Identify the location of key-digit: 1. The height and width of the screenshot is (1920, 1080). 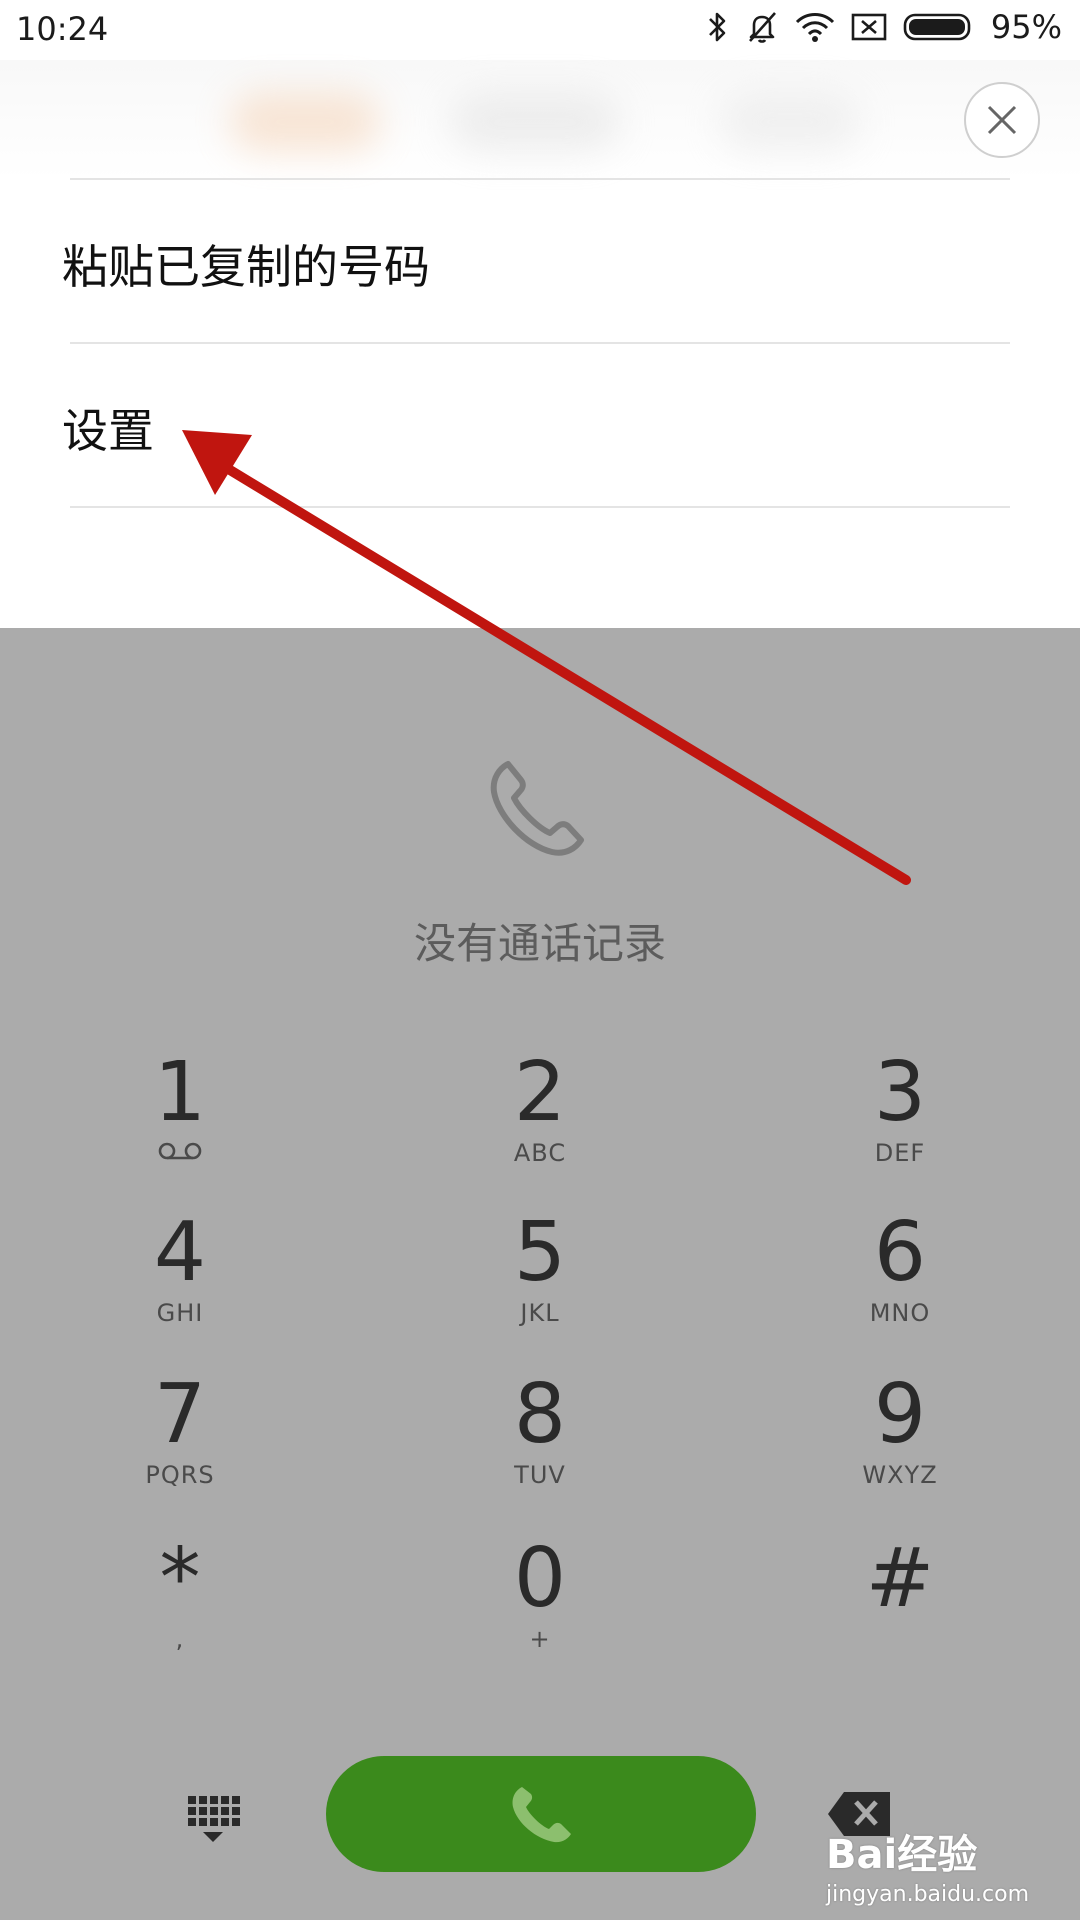
(180, 1092).